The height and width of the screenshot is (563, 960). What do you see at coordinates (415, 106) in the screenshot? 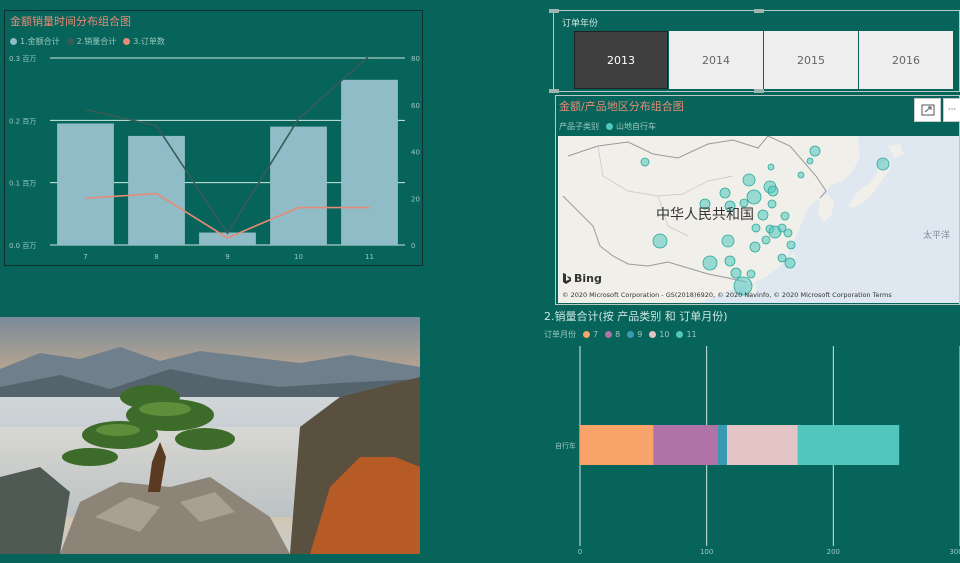
I see `right-tick-label: 60` at bounding box center [415, 106].